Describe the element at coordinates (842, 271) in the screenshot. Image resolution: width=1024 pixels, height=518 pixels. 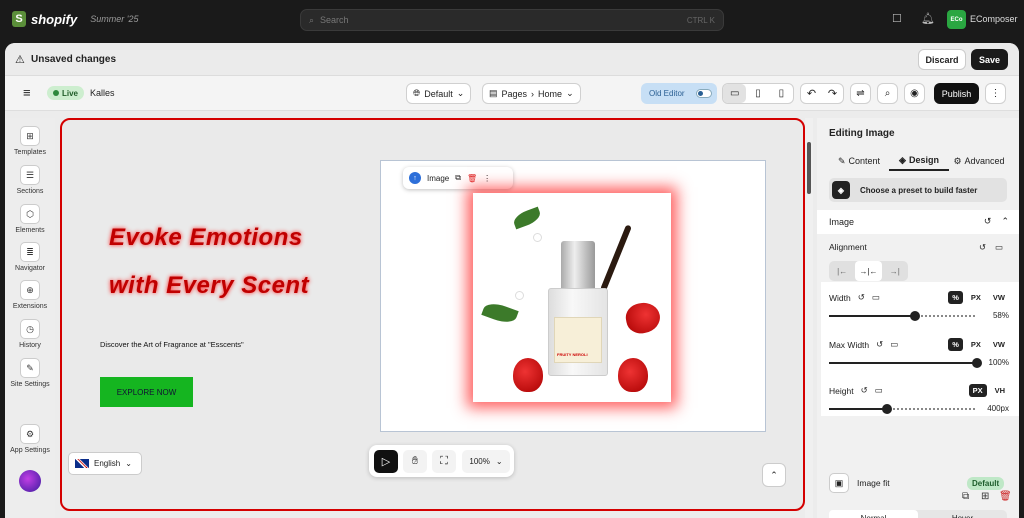
I see `align-left-icon: |←` at that location.